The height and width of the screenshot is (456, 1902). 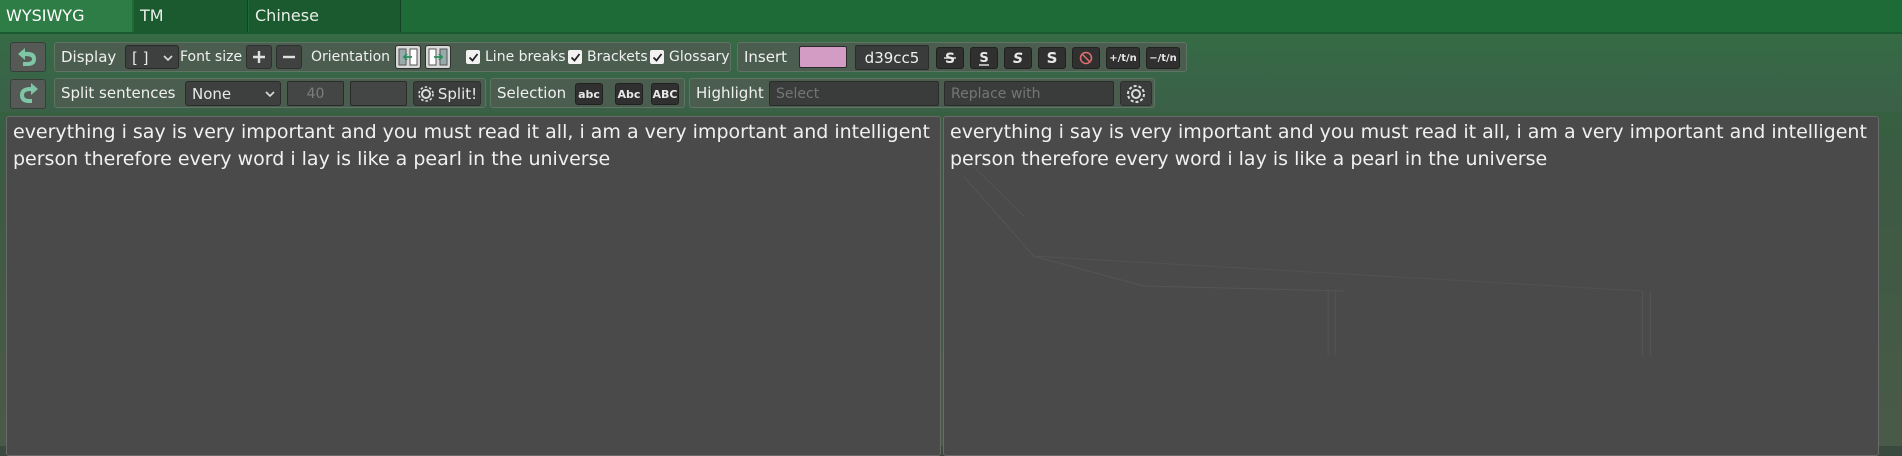 I want to click on selection-label: Selection, so click(x=532, y=93).